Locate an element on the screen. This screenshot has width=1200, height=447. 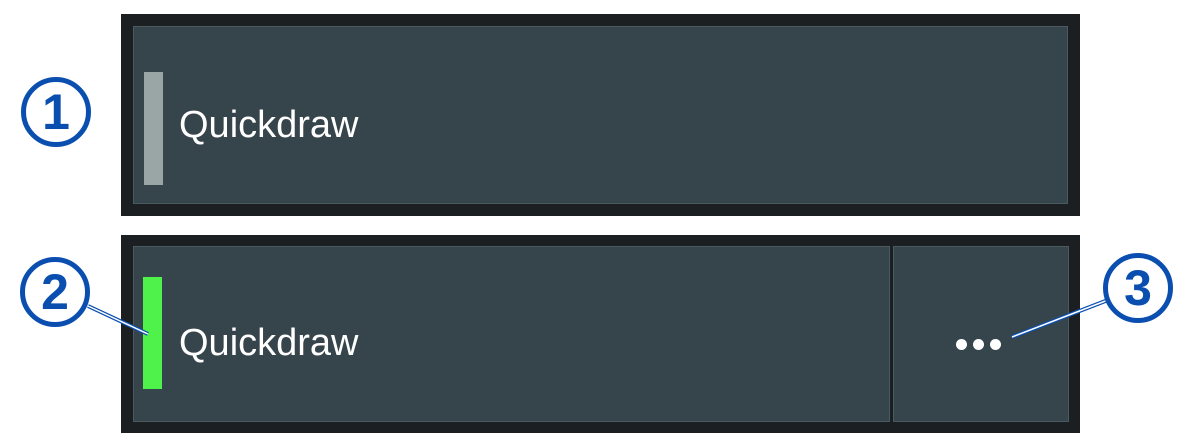
leader-line-3-highlight is located at coordinates (1060, 318).